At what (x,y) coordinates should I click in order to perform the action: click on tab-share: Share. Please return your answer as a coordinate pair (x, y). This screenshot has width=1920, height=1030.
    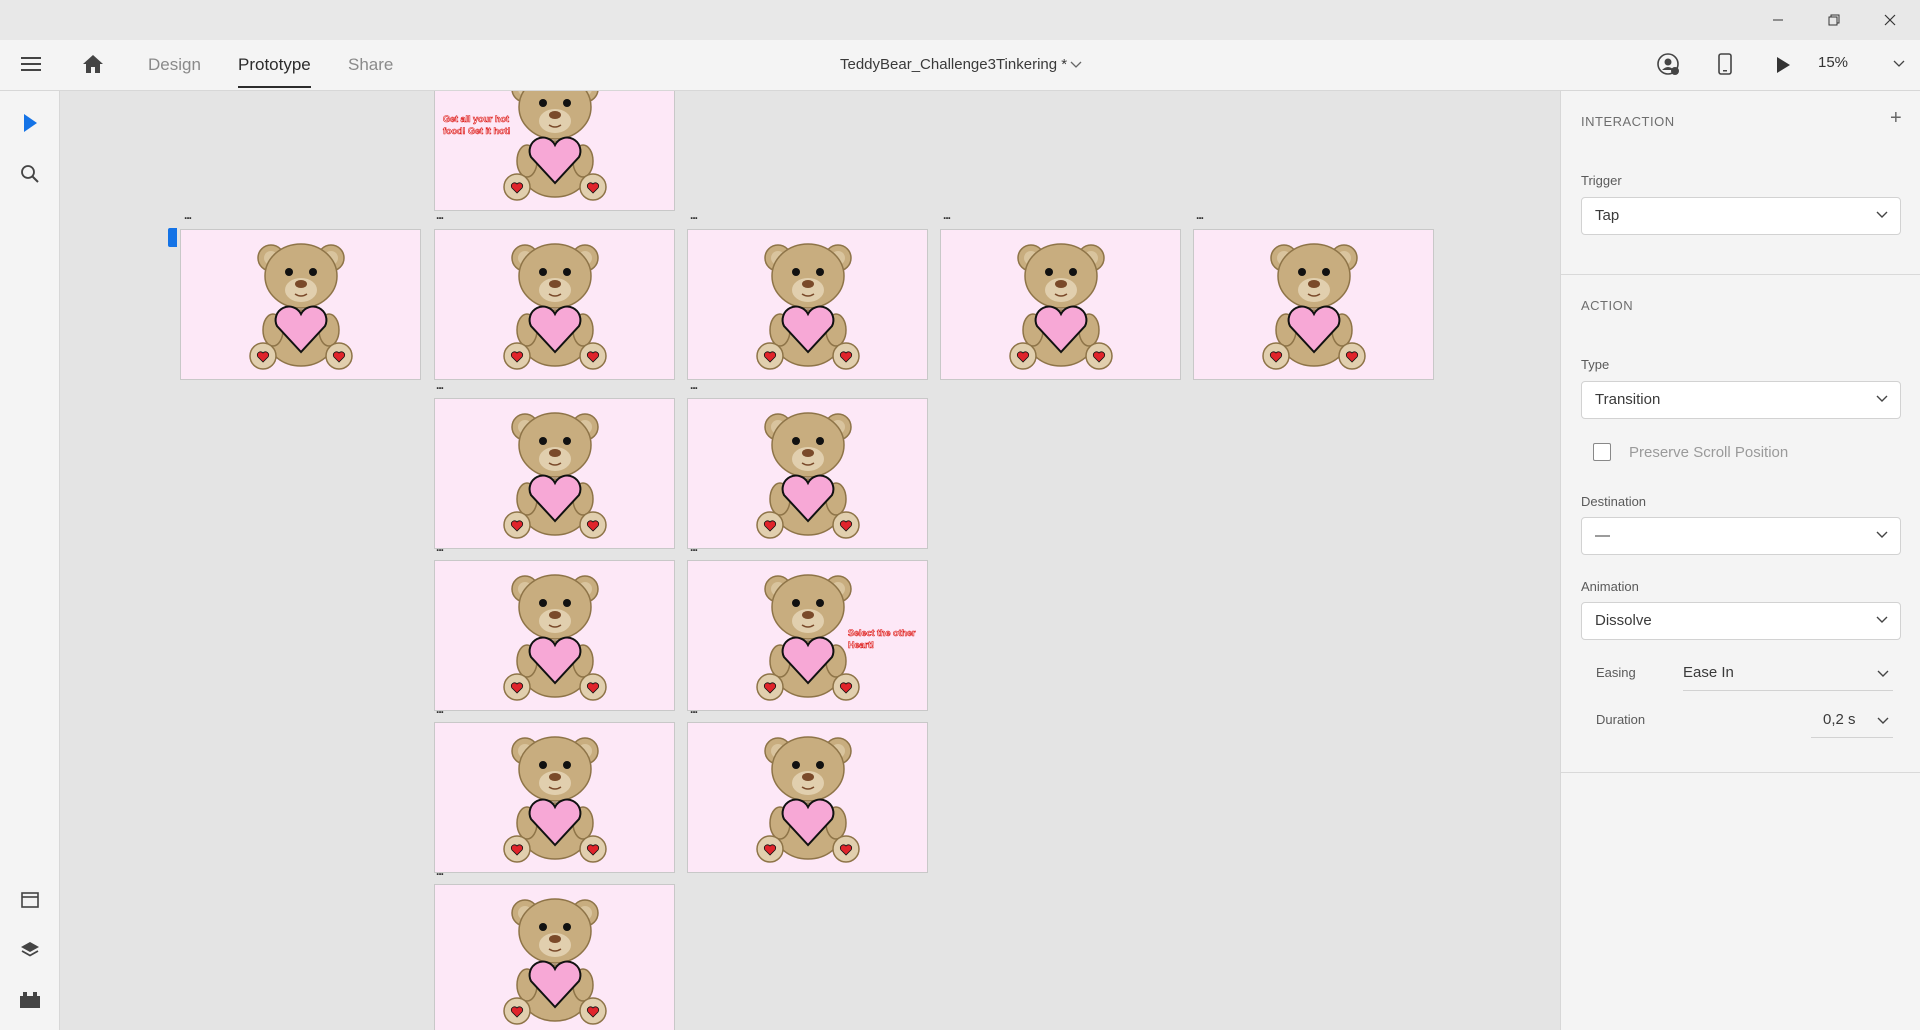
    Looking at the image, I should click on (370, 65).